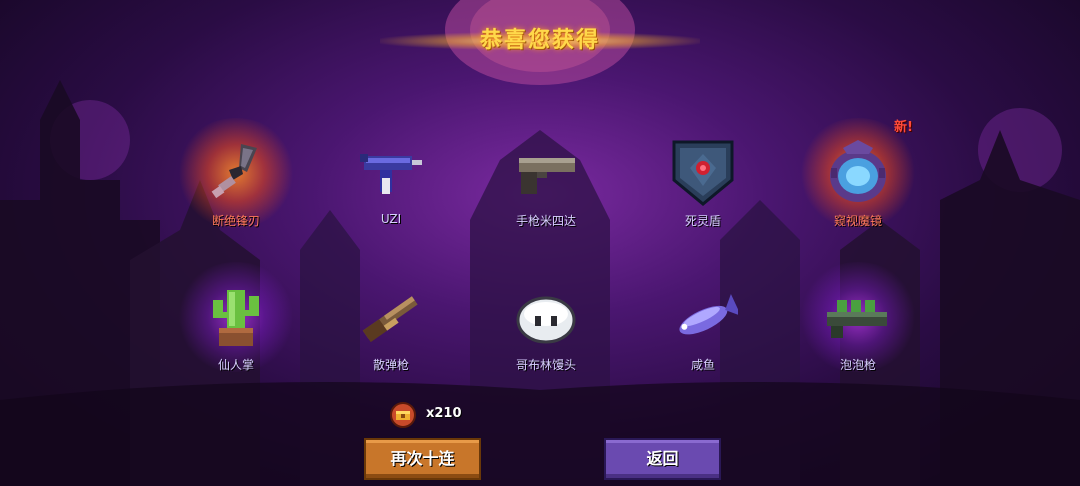 The height and width of the screenshot is (486, 1080). What do you see at coordinates (545, 365) in the screenshot?
I see `item-name: 哥布林馒头` at bounding box center [545, 365].